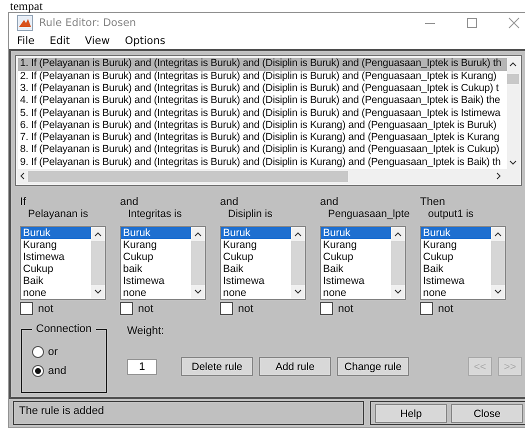 The height and width of the screenshot is (428, 525). I want to click on rule-button: Change rule, so click(373, 366).